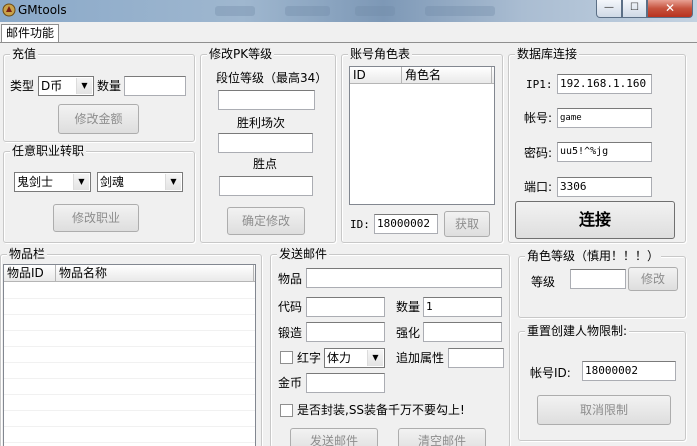  I want to click on red-attr-value: 体力, so click(339, 358).